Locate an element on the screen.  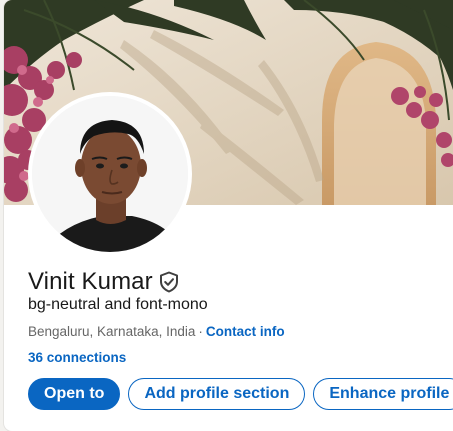
open-to-button: Open to is located at coordinates (74, 394).